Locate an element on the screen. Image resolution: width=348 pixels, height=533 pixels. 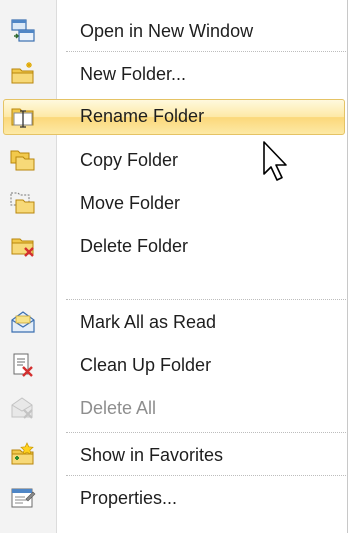
menu-item-show-in-favorites: Show in Favorites is located at coordinates (173, 455).